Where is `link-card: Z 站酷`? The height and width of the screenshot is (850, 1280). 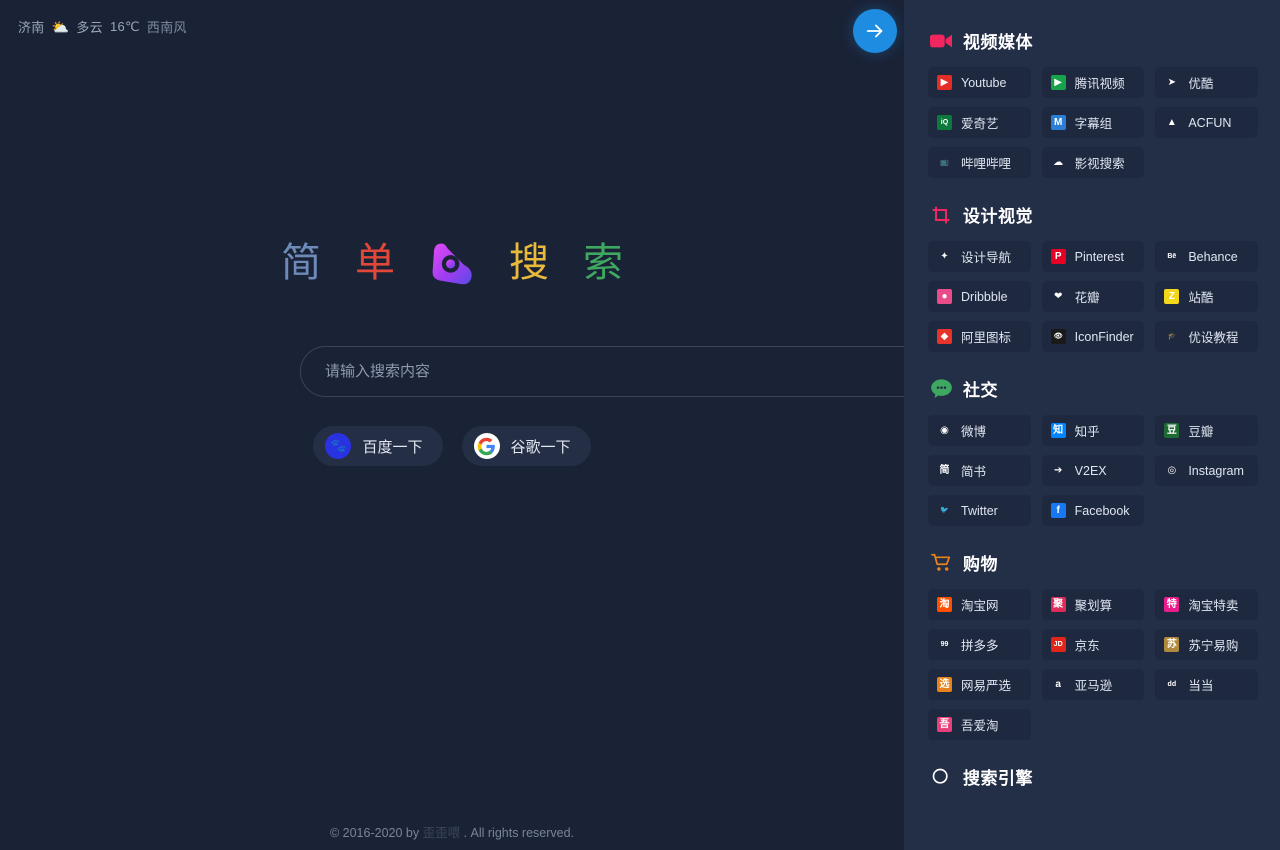 link-card: Z 站酷 is located at coordinates (1206, 296).